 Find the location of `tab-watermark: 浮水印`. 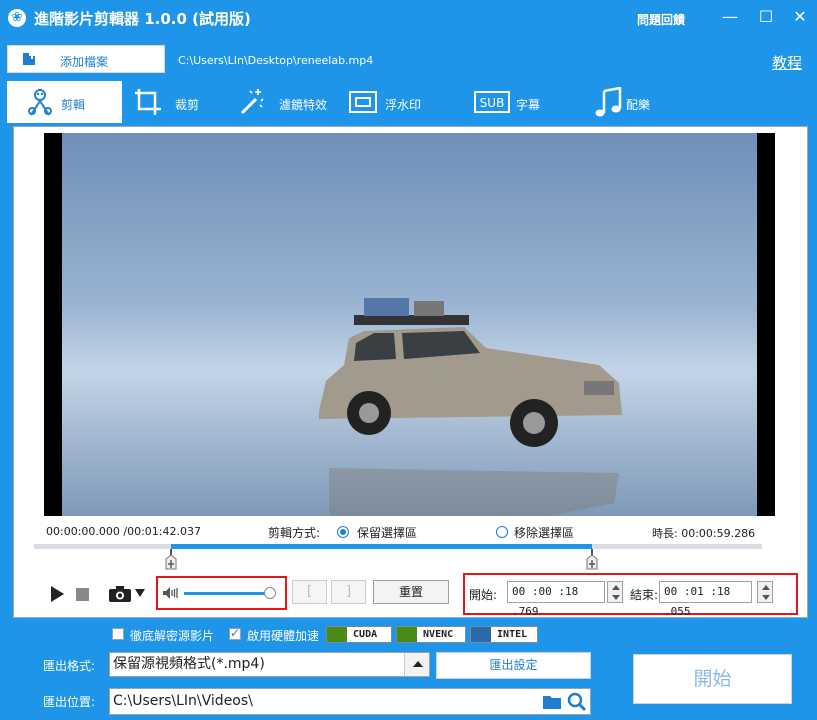

tab-watermark: 浮水印 is located at coordinates (393, 102).